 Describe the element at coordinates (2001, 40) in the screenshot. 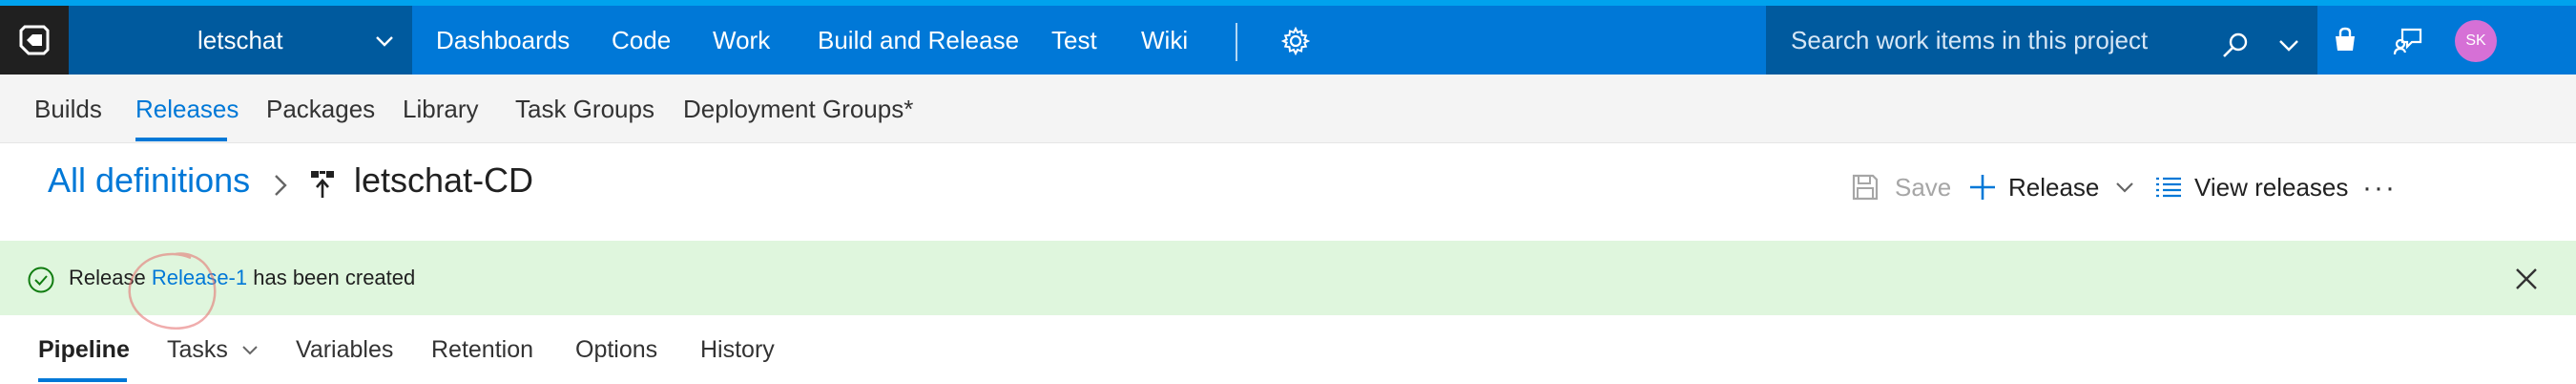

I see `search-input` at that location.